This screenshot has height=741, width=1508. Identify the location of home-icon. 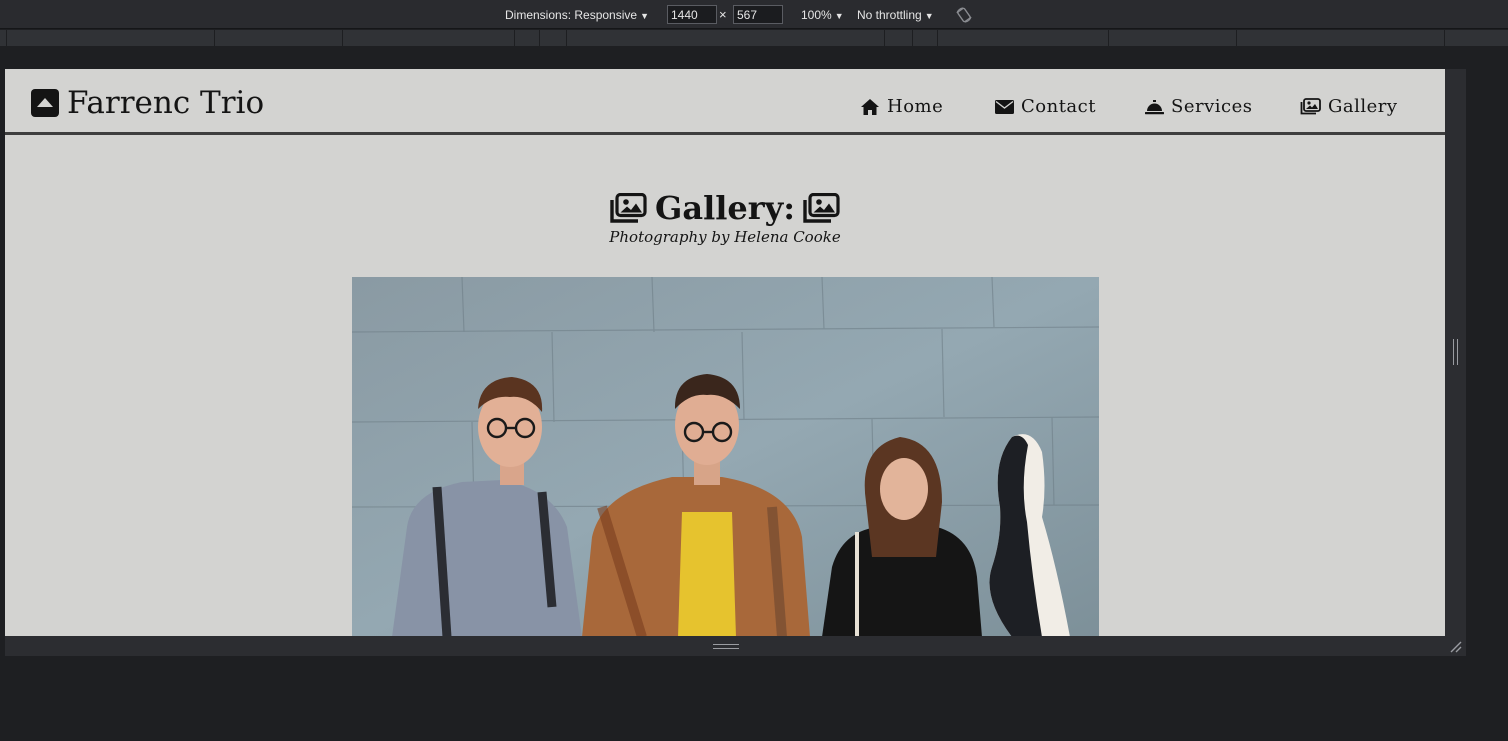
(870, 106).